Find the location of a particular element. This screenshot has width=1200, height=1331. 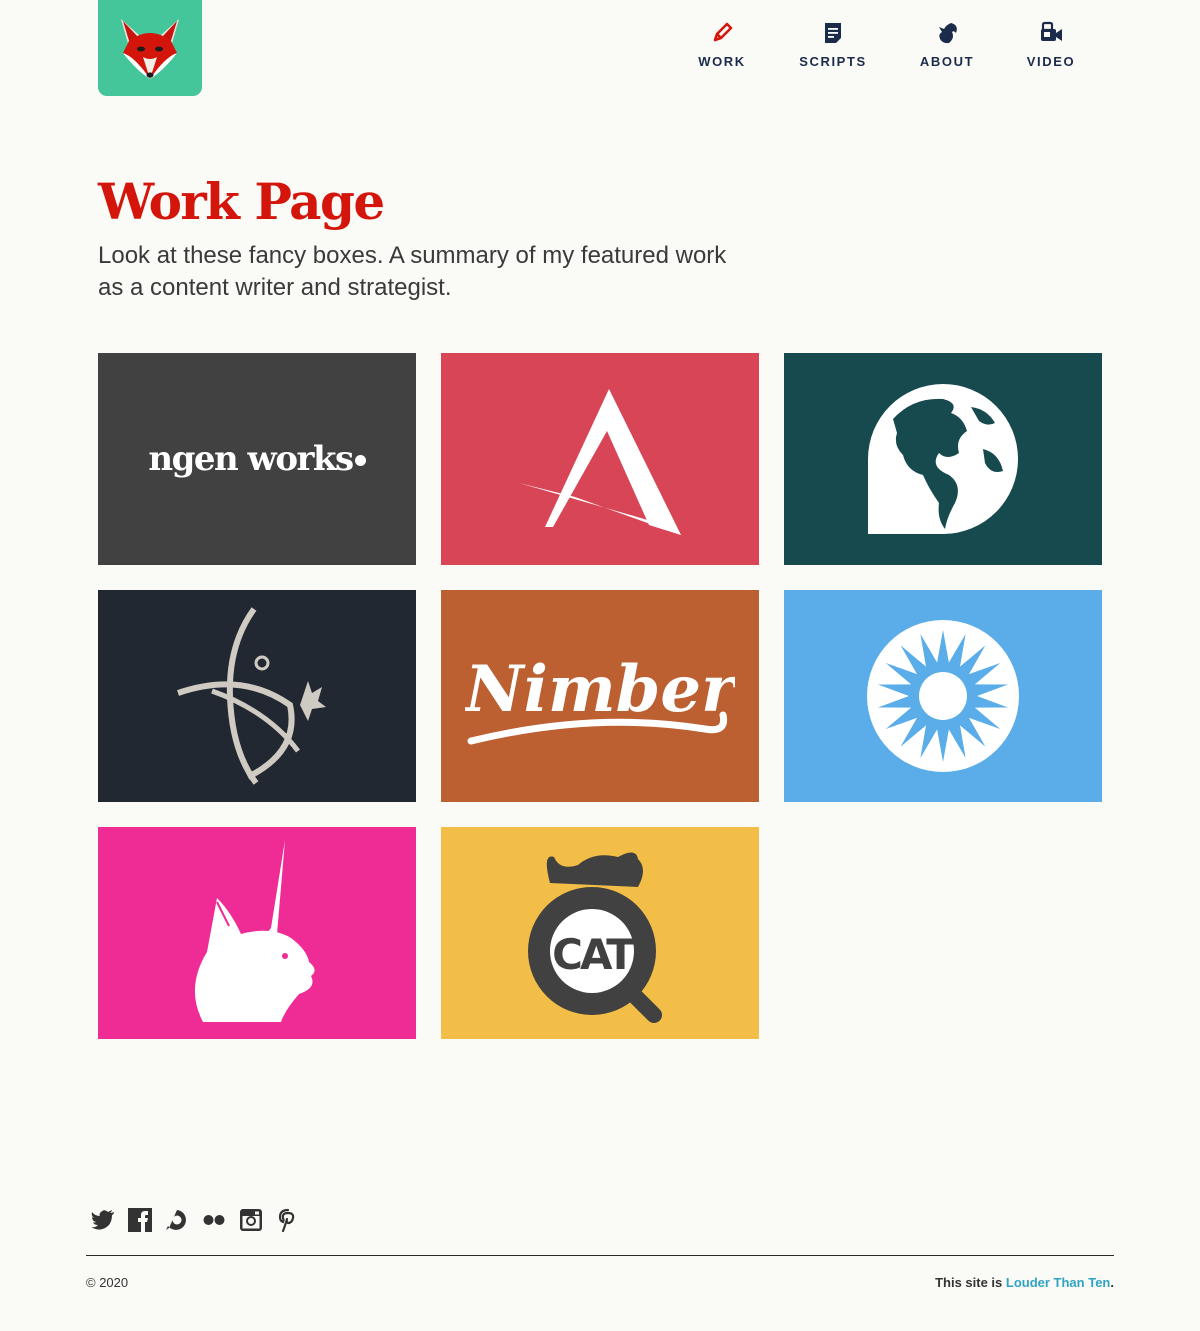

nav-about-label: ABOUT is located at coordinates (947, 61).